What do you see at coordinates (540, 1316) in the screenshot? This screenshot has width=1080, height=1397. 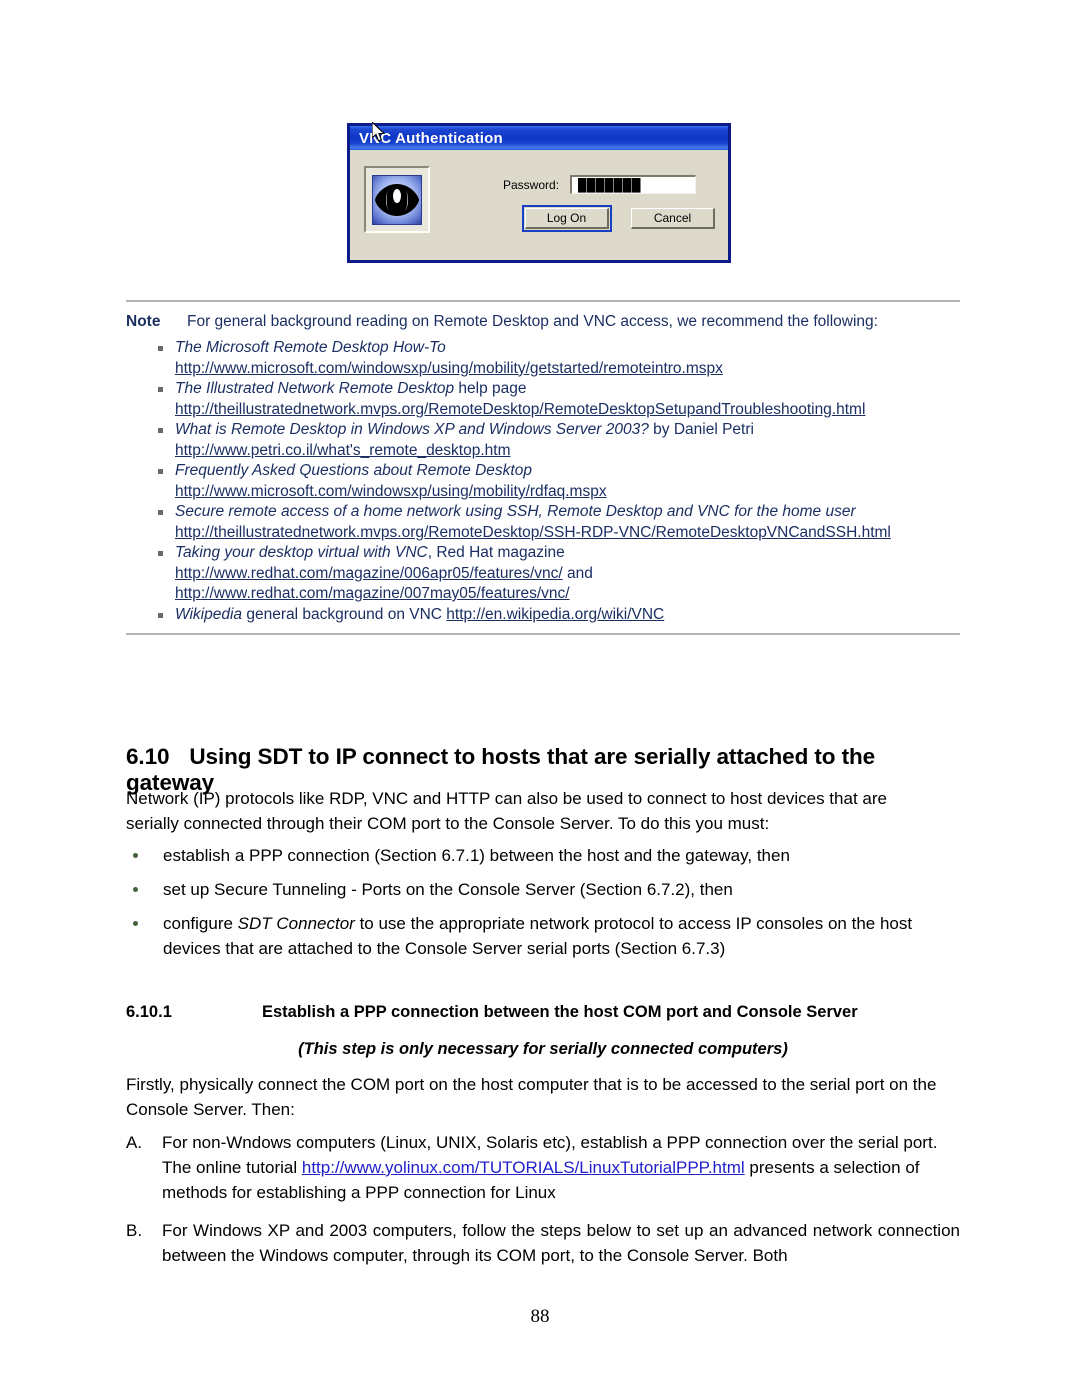 I see `page-number: 88` at bounding box center [540, 1316].